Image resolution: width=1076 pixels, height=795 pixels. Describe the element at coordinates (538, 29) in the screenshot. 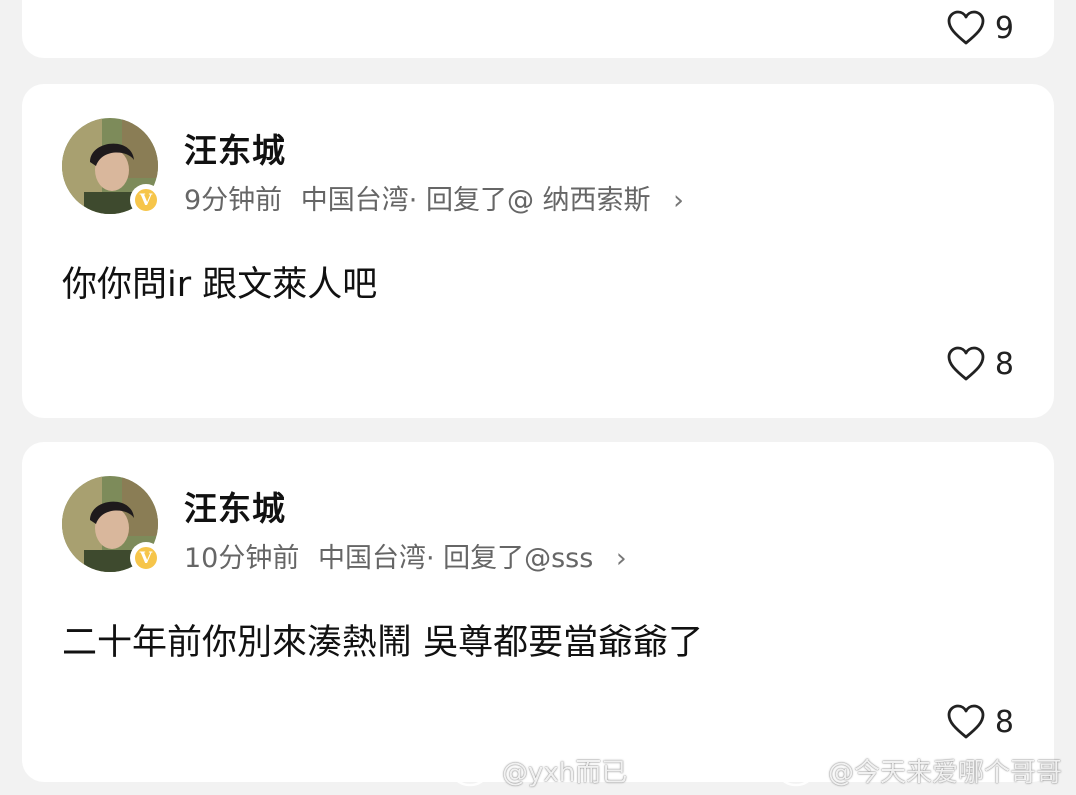

I see `comment-card-partial: 9` at that location.